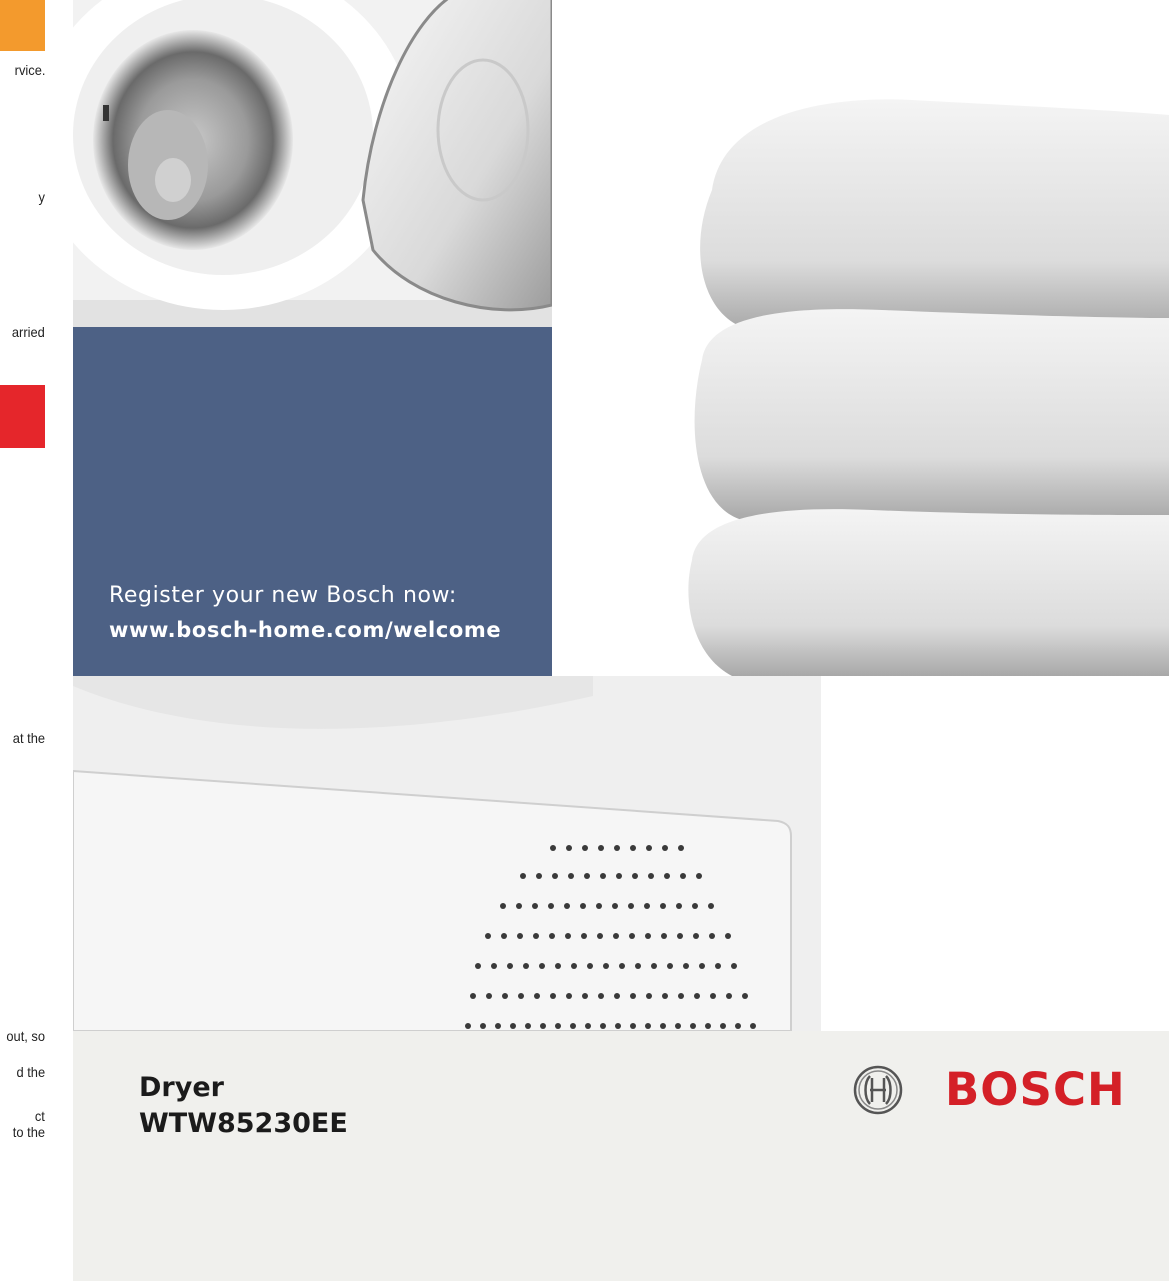 This screenshot has height=1281, width=1169. What do you see at coordinates (243, 1123) in the screenshot?
I see `product-model: WTW85230EE` at bounding box center [243, 1123].